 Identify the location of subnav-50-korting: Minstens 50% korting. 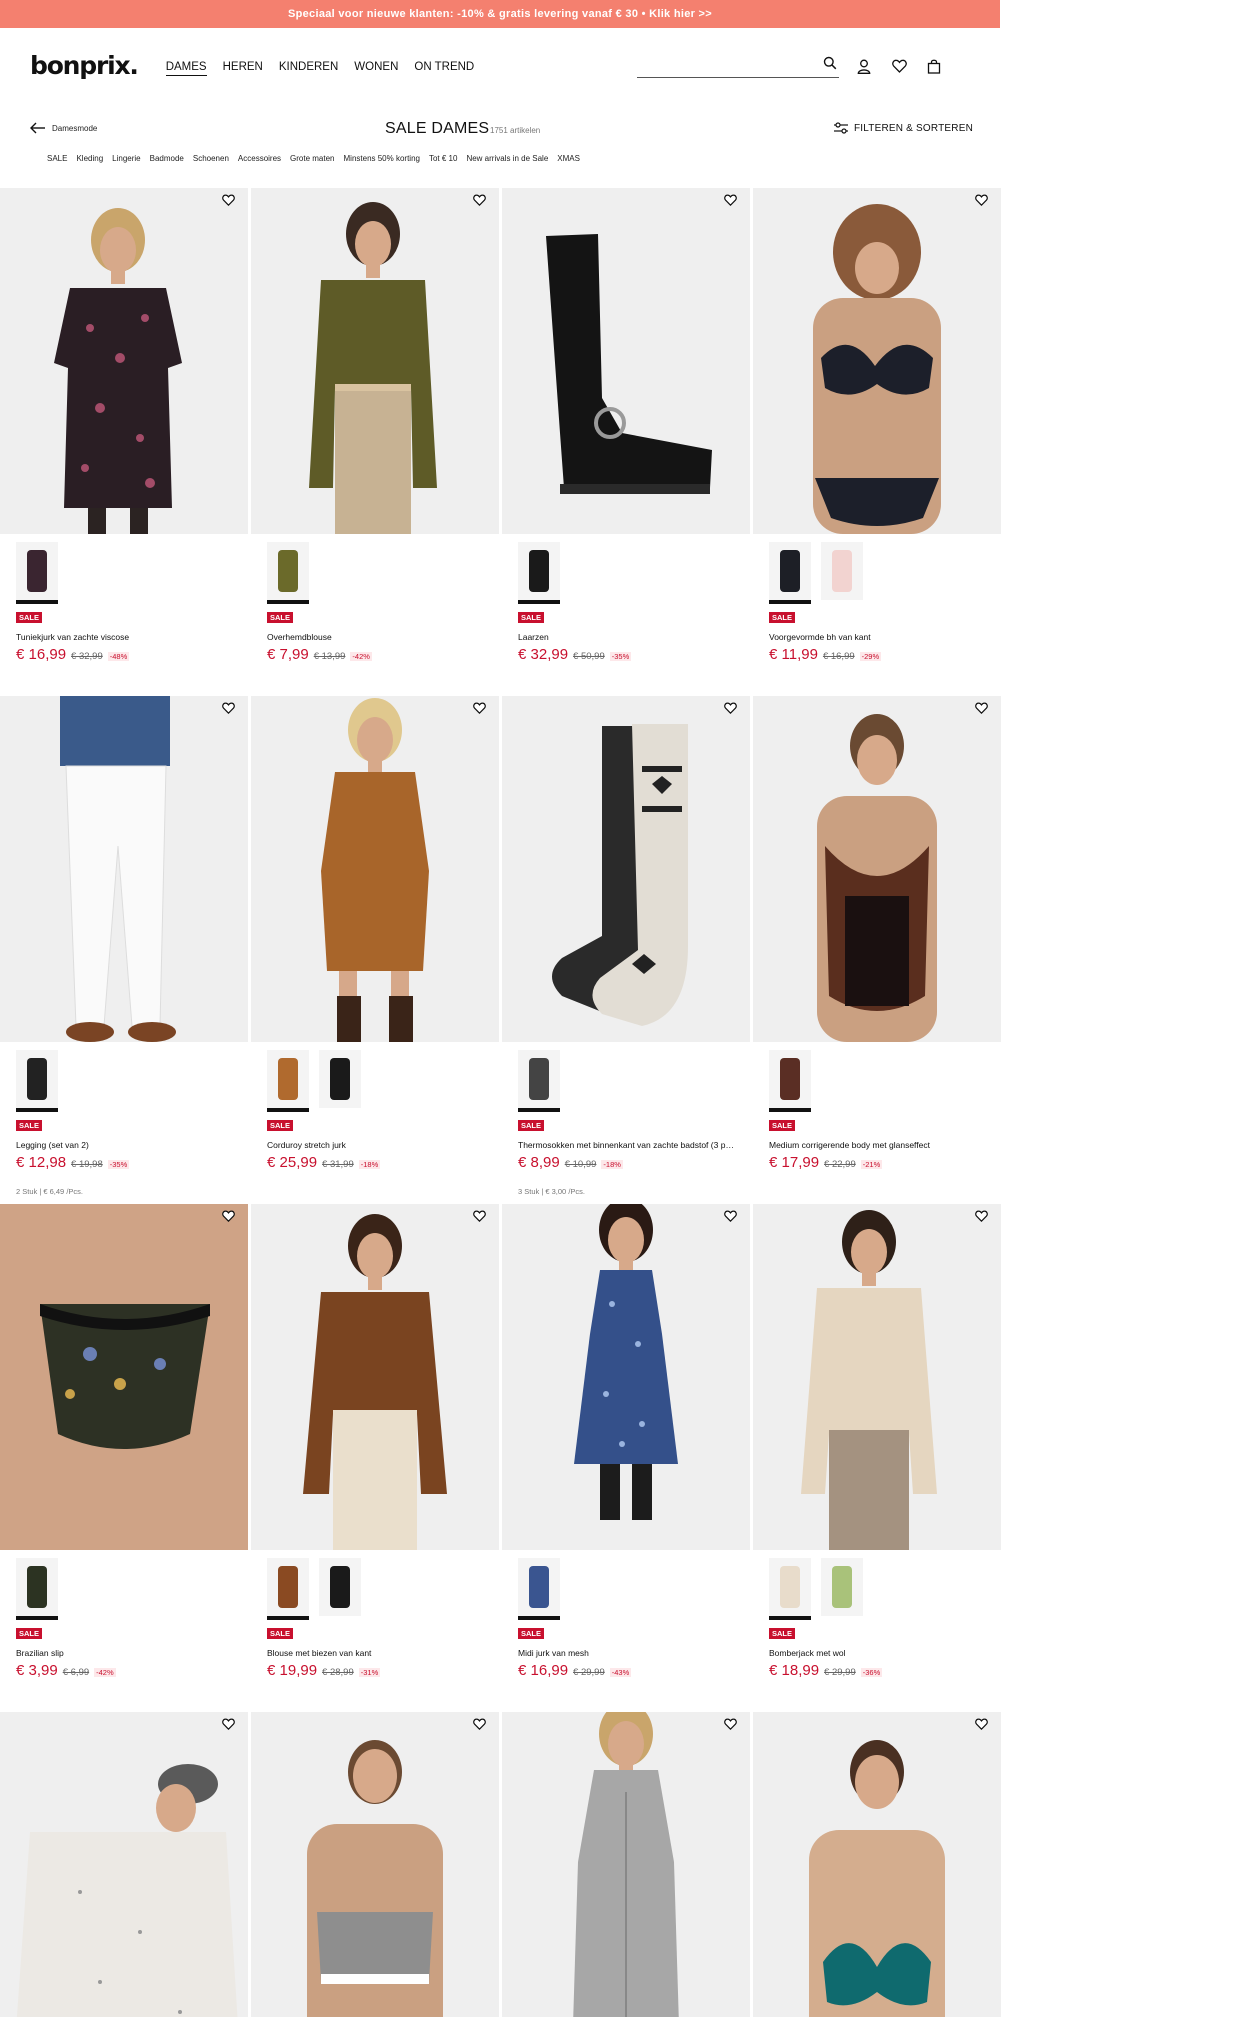
(382, 158).